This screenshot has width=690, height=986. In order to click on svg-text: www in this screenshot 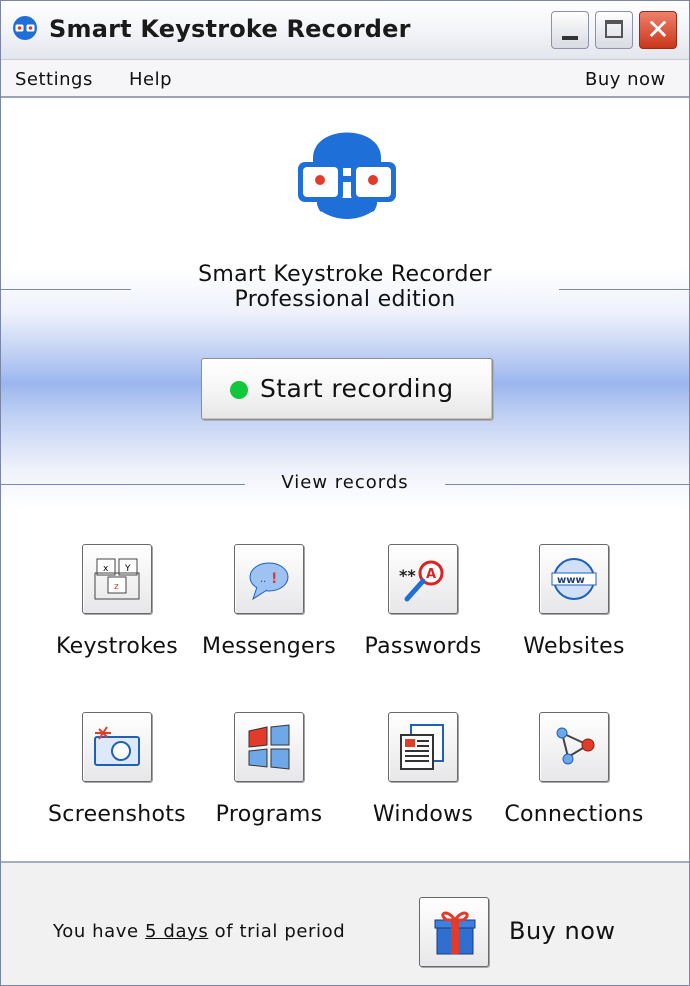, I will do `click(571, 580)`.